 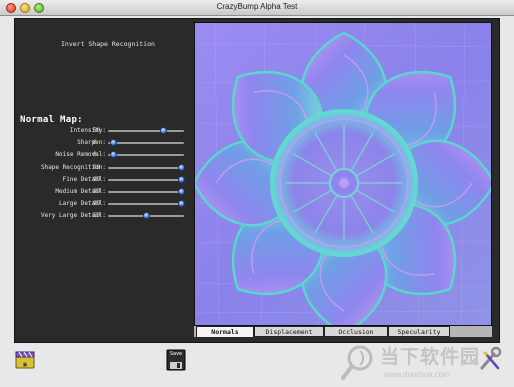 What do you see at coordinates (176, 360) in the screenshot?
I see `floppy-disk-icon: Save` at bounding box center [176, 360].